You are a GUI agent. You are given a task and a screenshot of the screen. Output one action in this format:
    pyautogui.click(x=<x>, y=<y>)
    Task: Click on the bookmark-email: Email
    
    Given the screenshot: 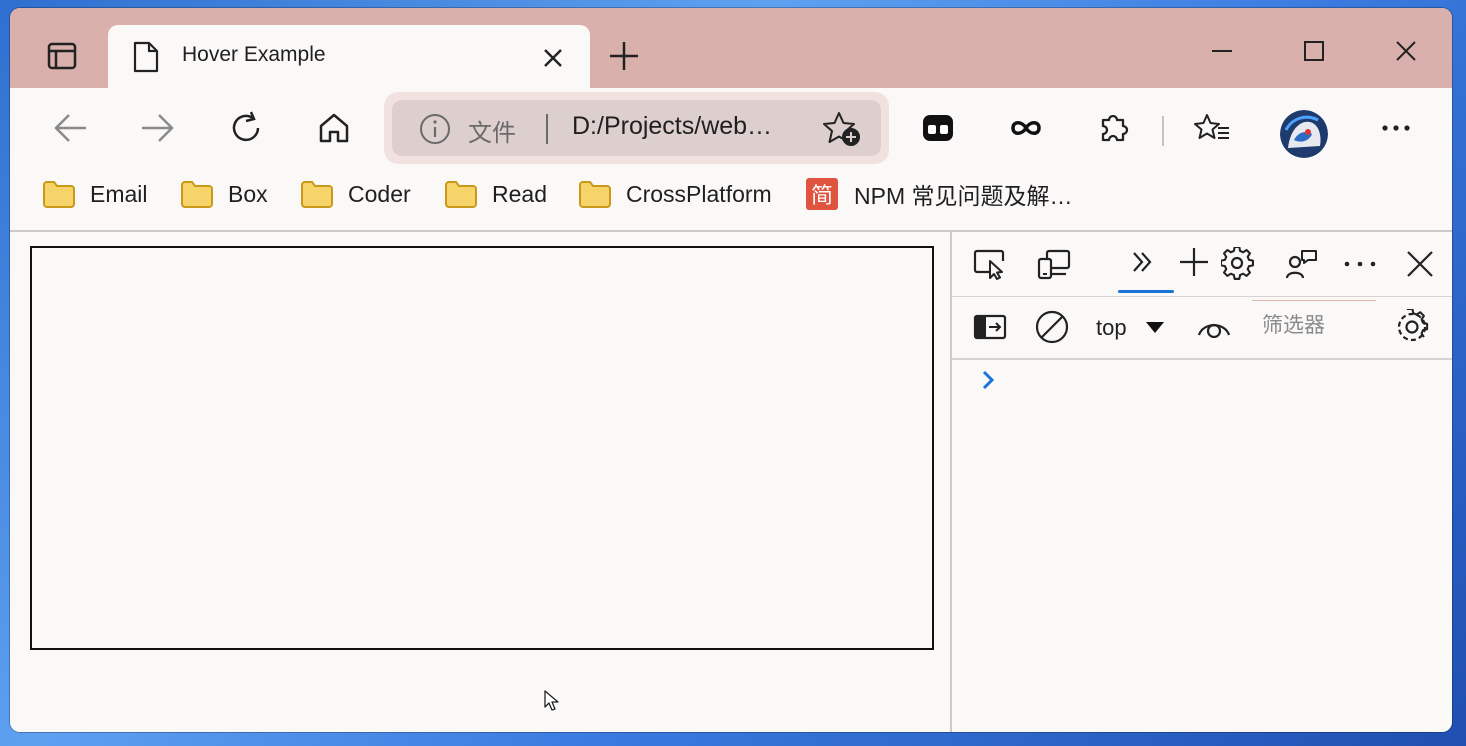 What is the action you would take?
    pyautogui.click(x=95, y=194)
    